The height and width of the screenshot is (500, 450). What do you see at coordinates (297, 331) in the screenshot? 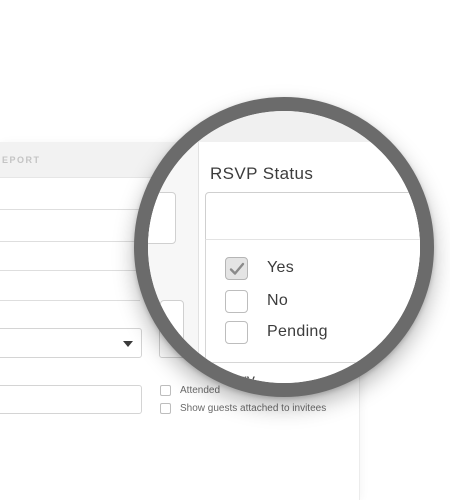
I see `pending-label: Pending` at bounding box center [297, 331].